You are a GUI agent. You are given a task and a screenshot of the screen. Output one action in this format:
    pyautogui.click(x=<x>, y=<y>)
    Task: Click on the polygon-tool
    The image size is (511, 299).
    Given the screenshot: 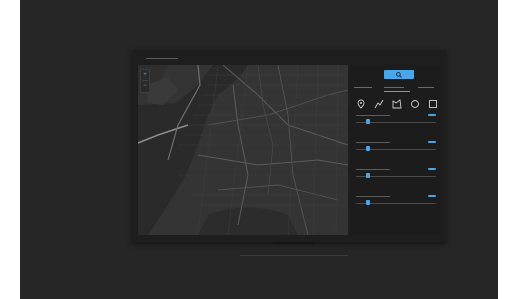 What is the action you would take?
    pyautogui.click(x=397, y=102)
    